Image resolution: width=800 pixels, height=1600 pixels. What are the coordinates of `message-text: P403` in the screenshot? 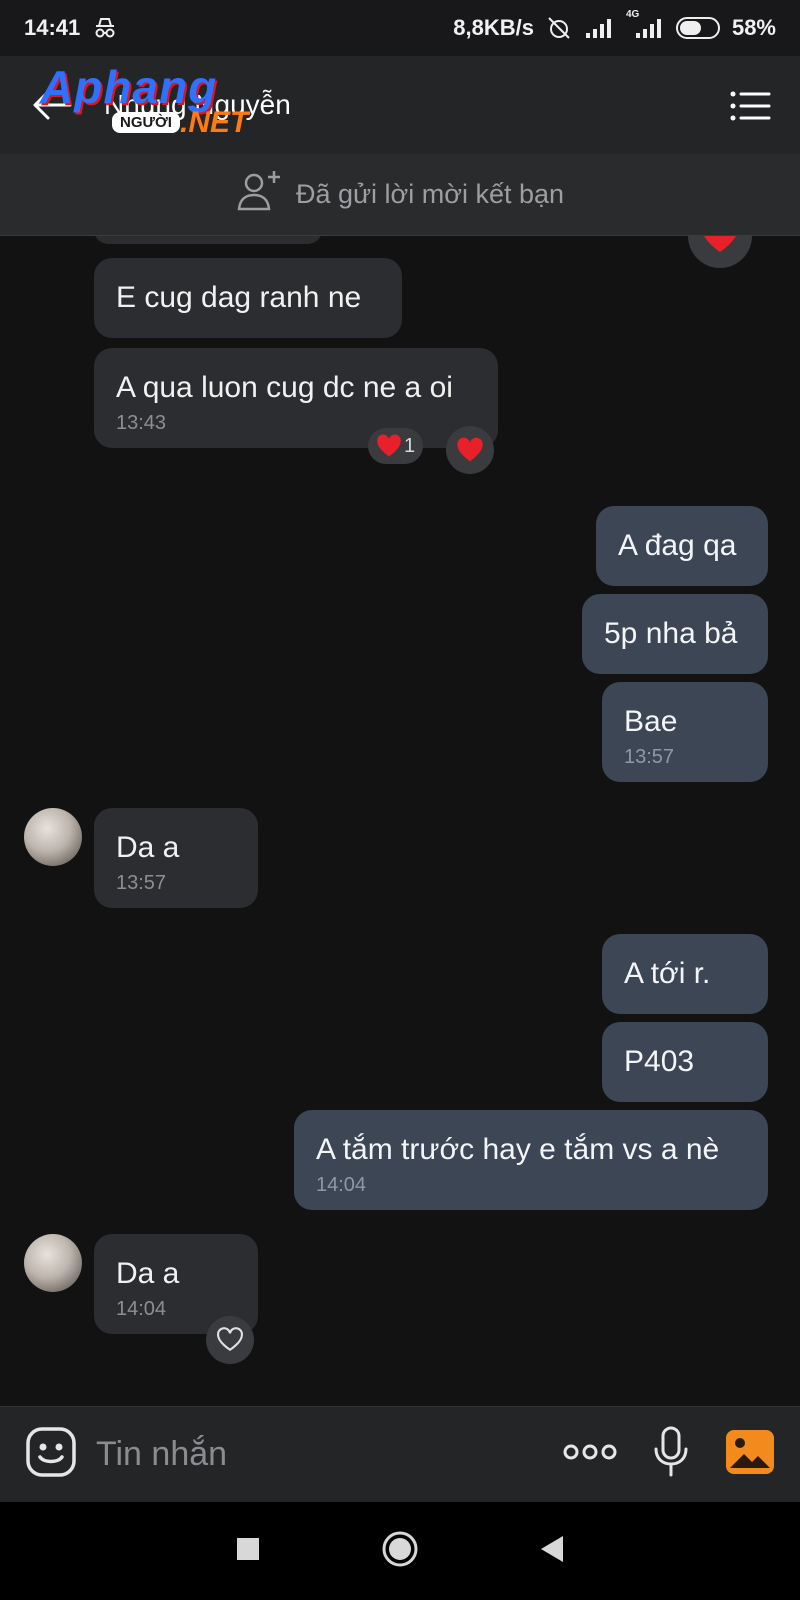 It's located at (659, 1061).